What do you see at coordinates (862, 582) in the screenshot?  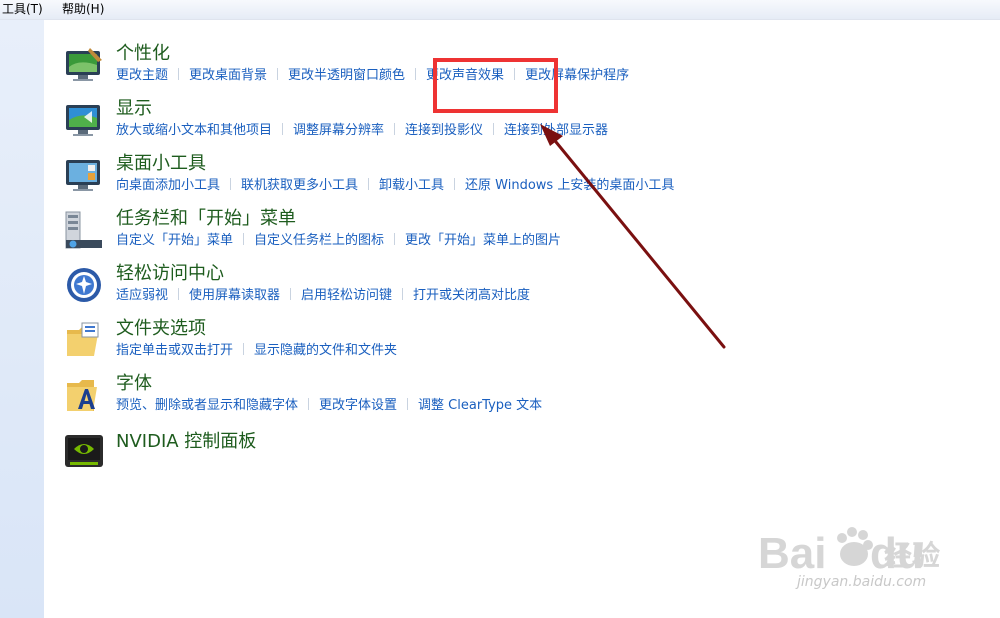 I see `watermark-url: jingyan.baidu.com` at bounding box center [862, 582].